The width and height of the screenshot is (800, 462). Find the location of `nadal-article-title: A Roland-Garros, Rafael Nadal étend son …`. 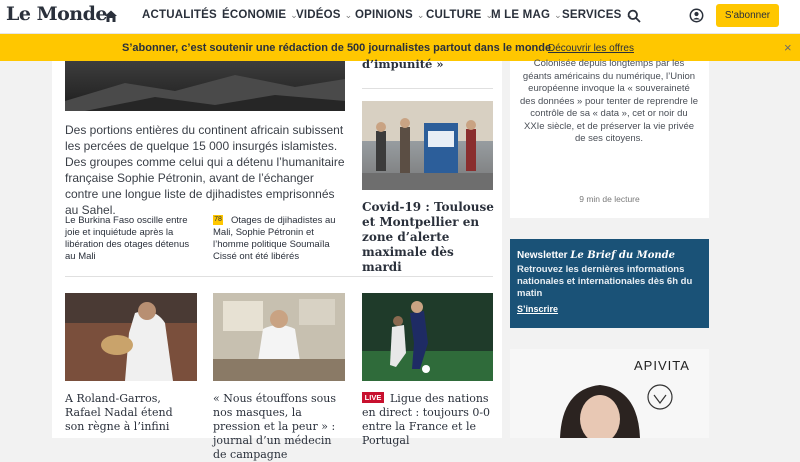

nadal-article-title: A Roland-Garros, Rafael Nadal étend son … is located at coordinates (130, 413).